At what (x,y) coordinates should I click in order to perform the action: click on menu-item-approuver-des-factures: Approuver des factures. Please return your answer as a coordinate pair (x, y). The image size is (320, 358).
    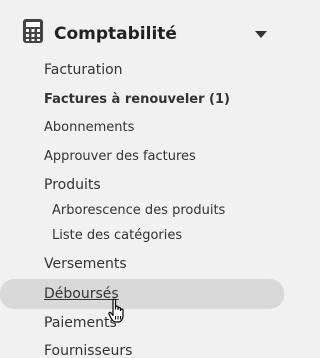
    Looking at the image, I should click on (143, 157).